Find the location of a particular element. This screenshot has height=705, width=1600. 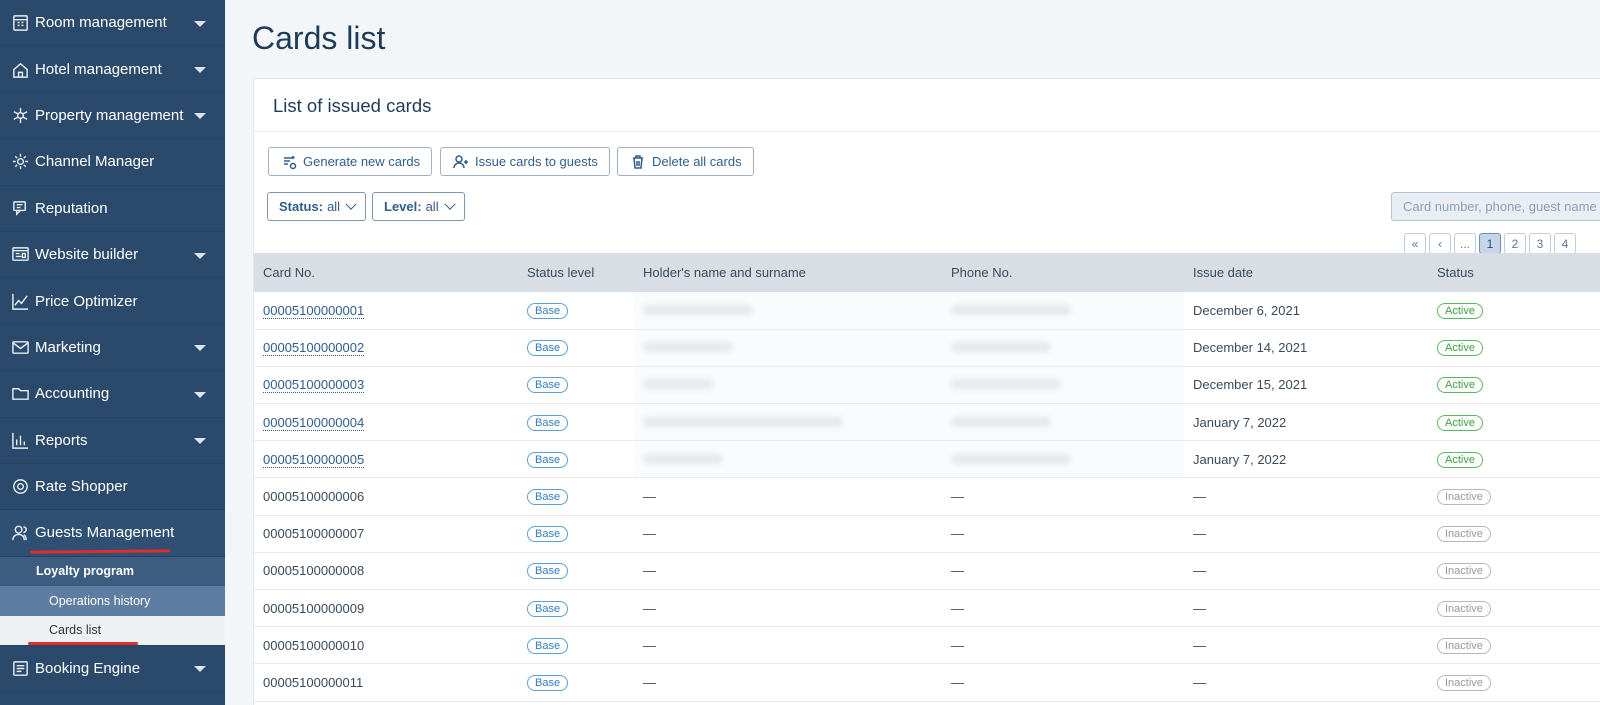

col-header-phone: Phone No. is located at coordinates (1063, 272).